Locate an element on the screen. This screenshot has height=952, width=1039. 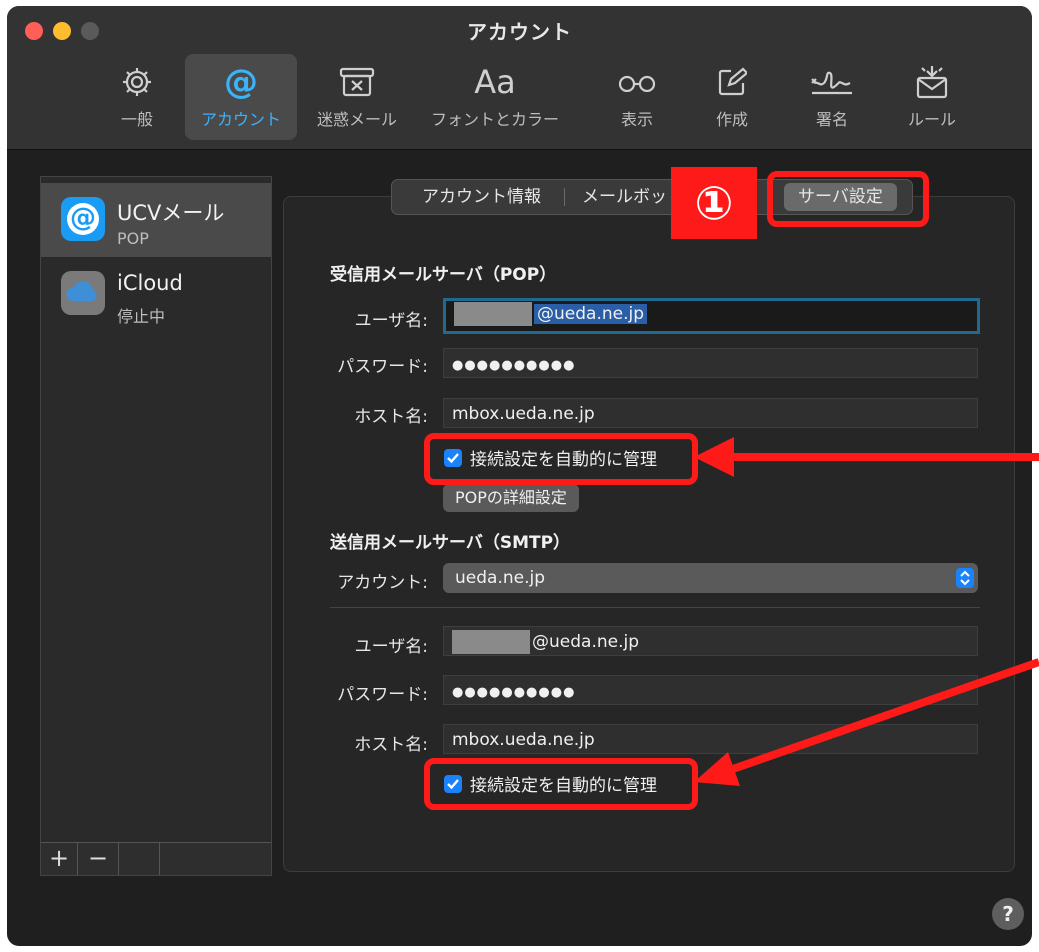
arrow-to-outgoing-checkbox is located at coordinates (883, 716).